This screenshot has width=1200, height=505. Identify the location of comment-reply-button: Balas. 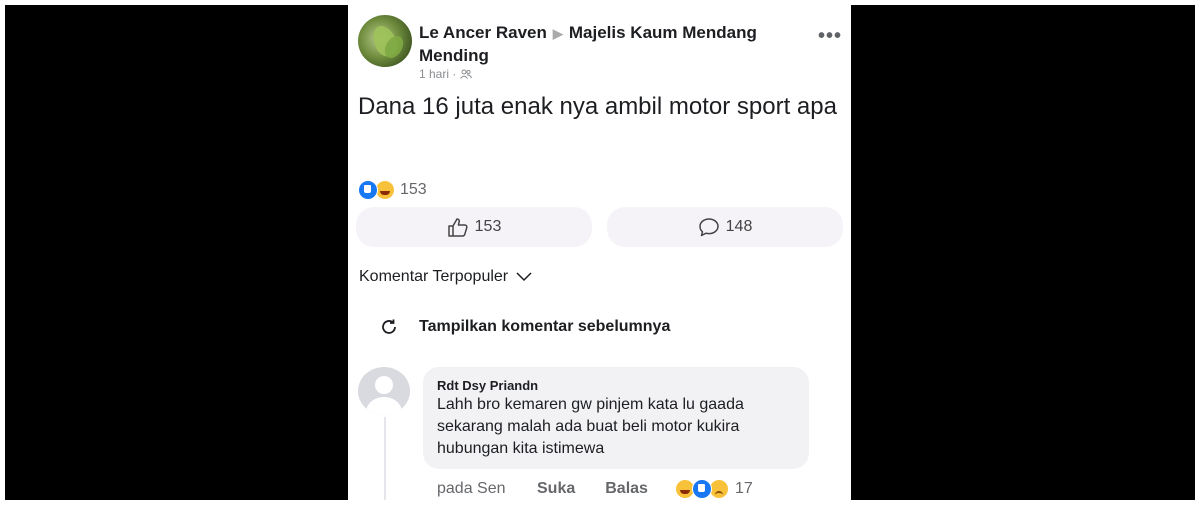
(626, 489).